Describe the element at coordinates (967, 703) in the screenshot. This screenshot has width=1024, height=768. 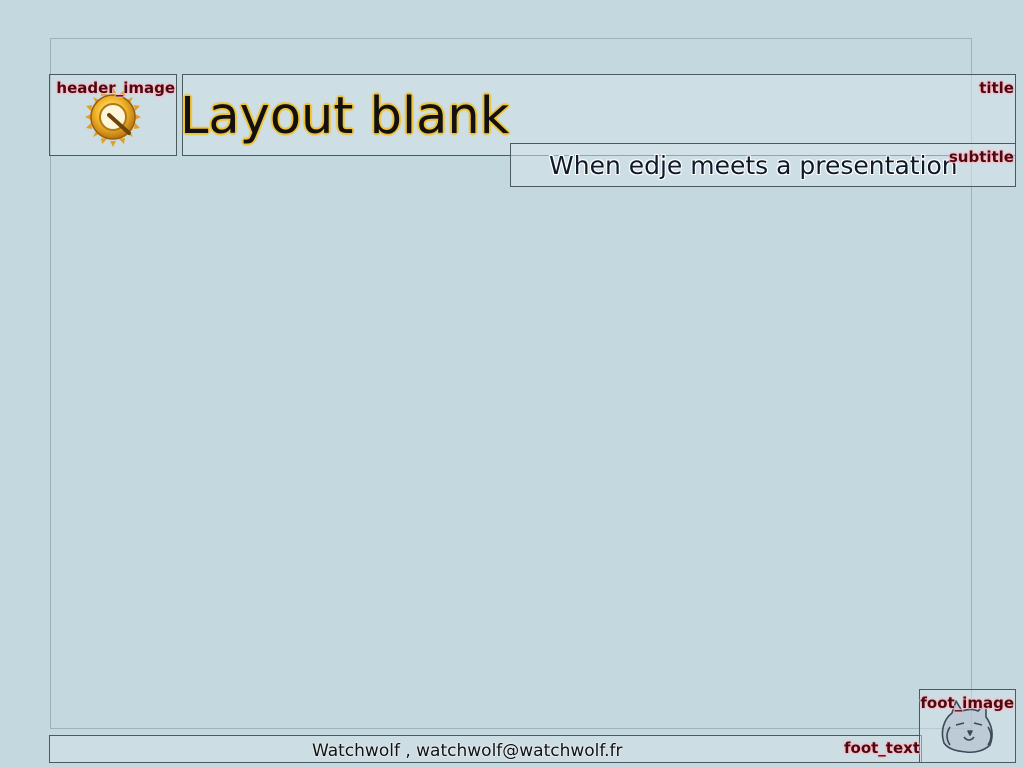
I see `foot-image-label: foot_image` at that location.